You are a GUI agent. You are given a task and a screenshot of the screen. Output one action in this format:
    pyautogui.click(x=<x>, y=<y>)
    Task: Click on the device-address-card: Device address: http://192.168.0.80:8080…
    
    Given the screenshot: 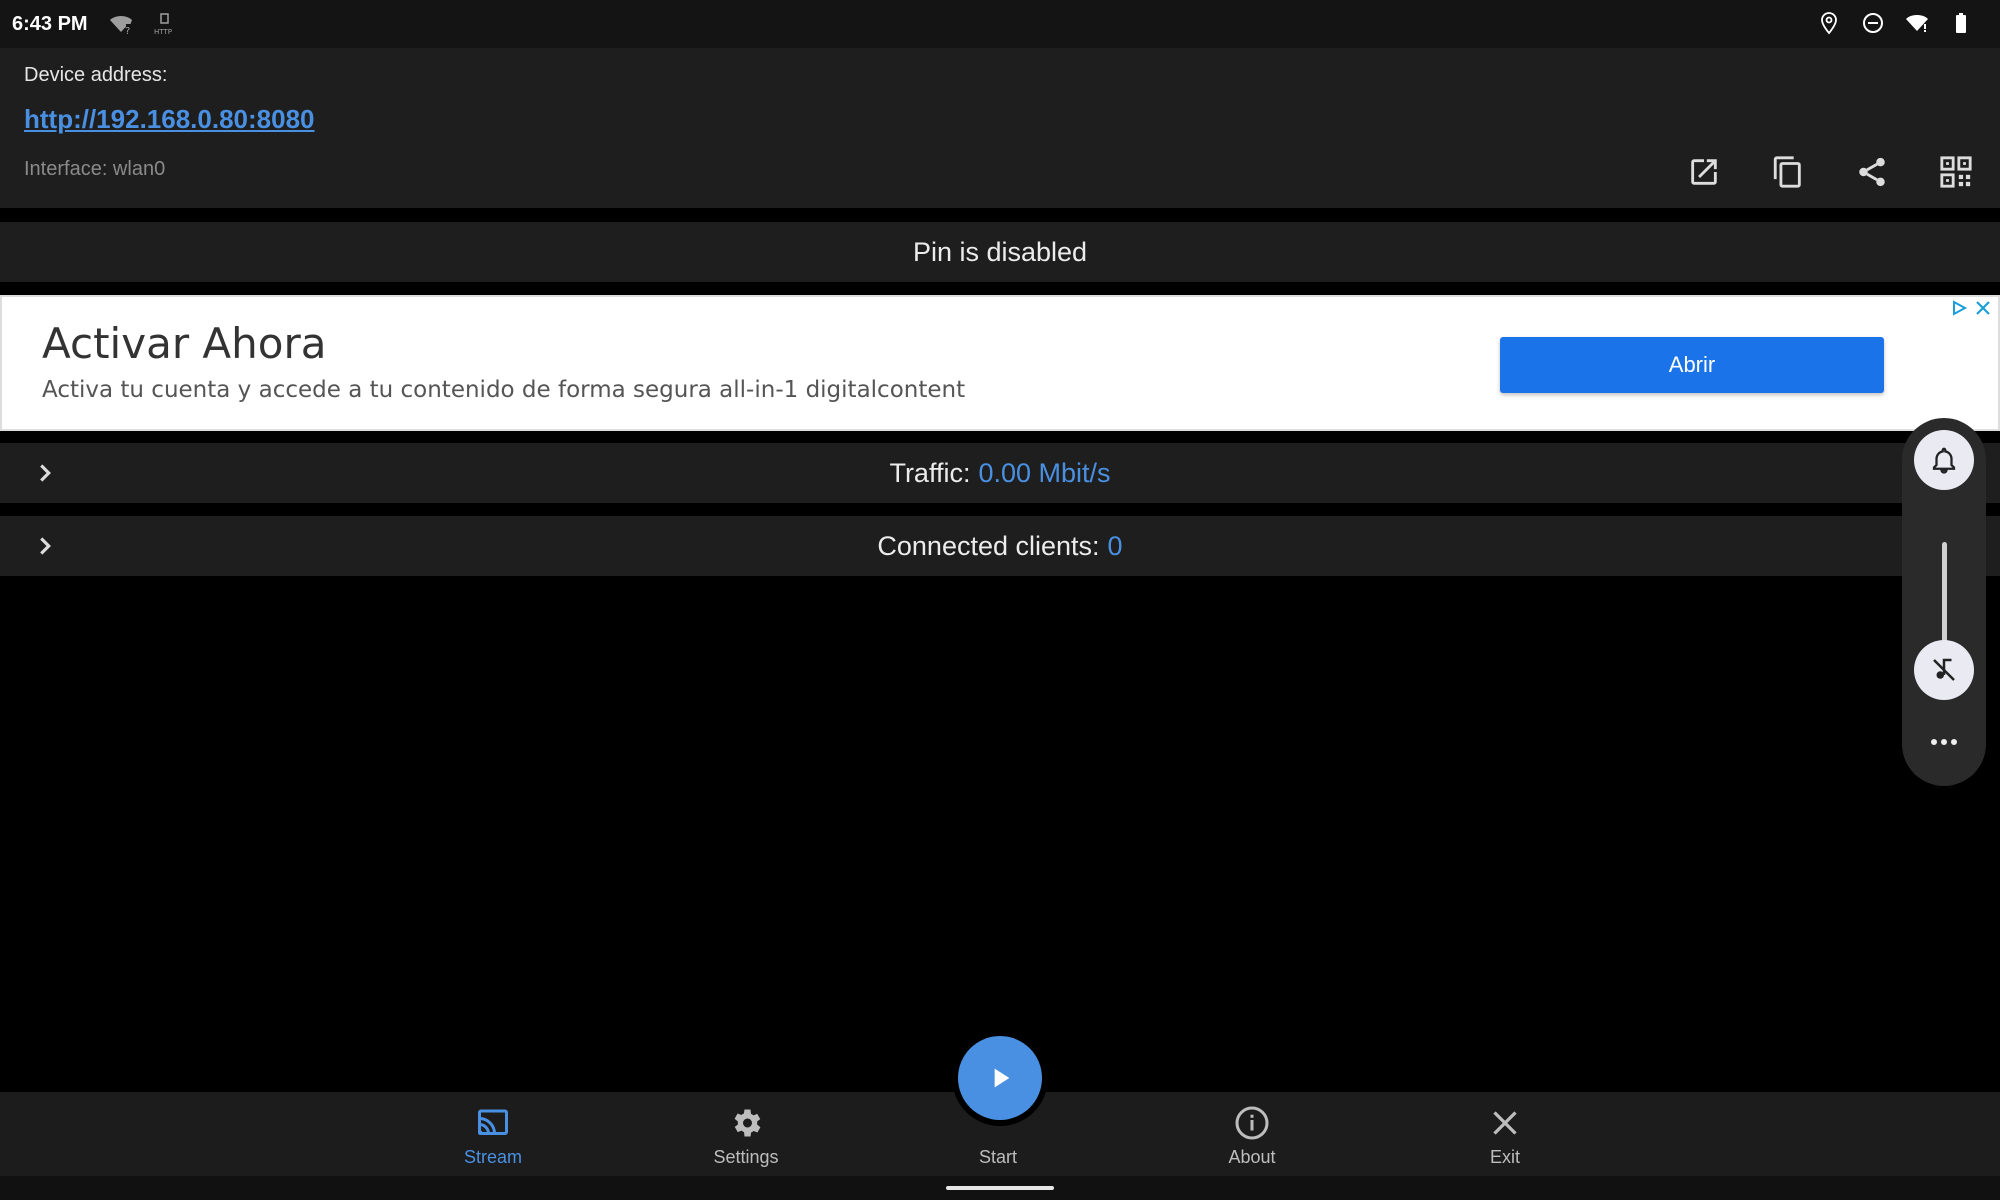 What is the action you would take?
    pyautogui.click(x=1000, y=128)
    